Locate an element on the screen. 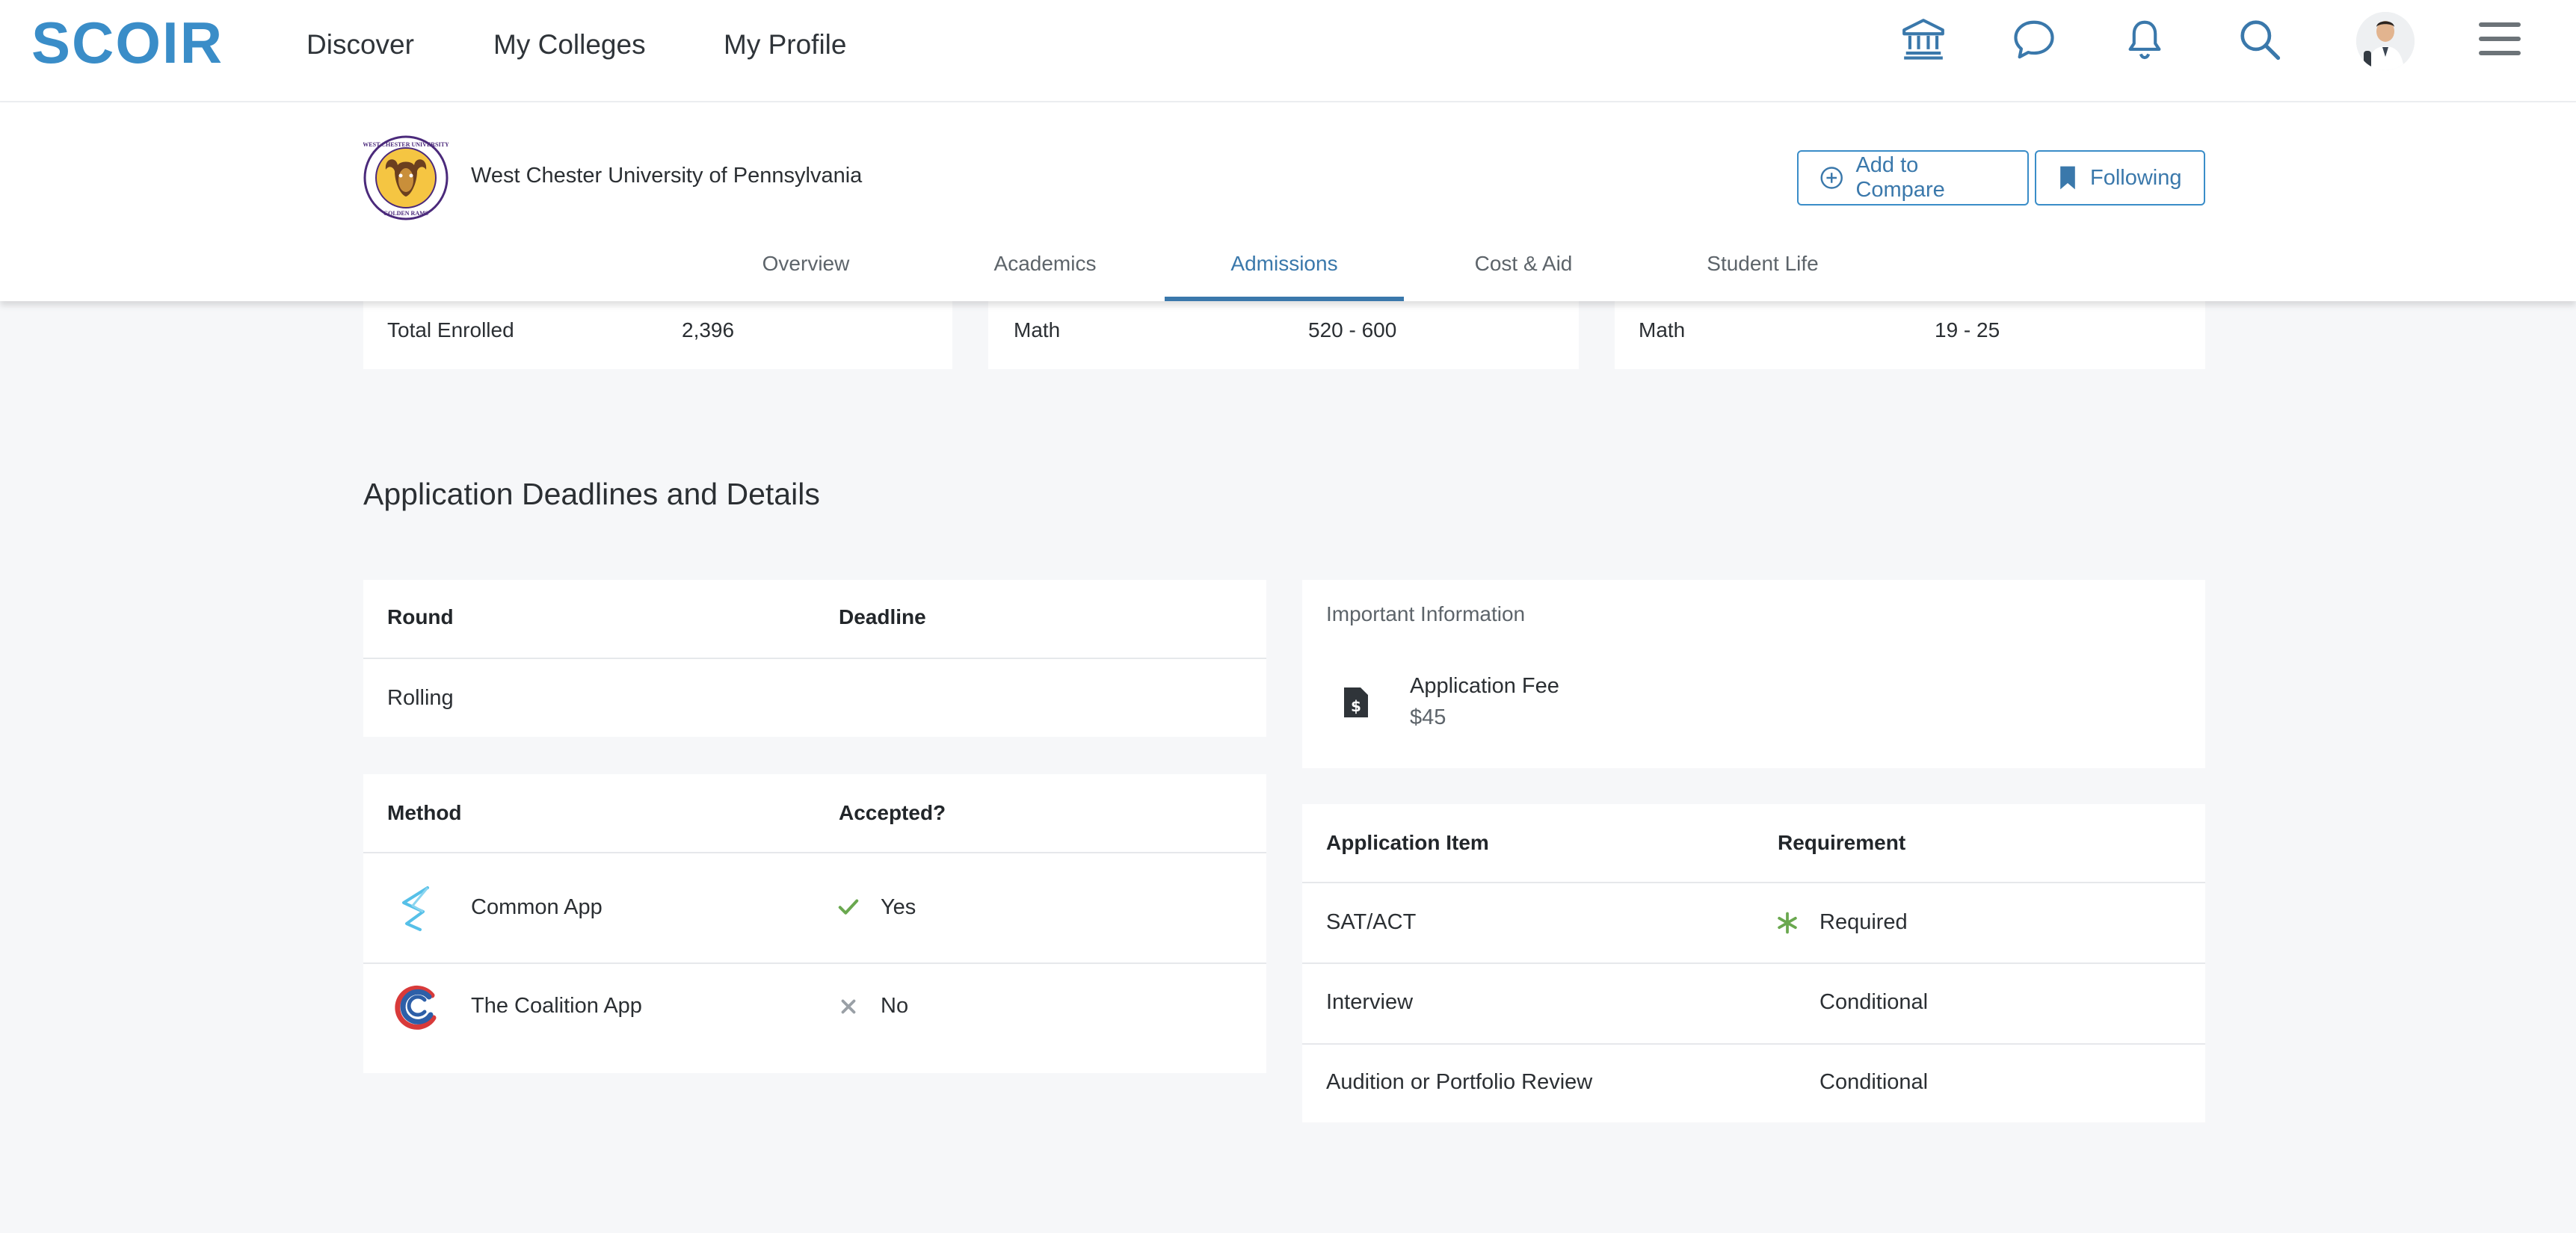  search-icon is located at coordinates (2260, 39).